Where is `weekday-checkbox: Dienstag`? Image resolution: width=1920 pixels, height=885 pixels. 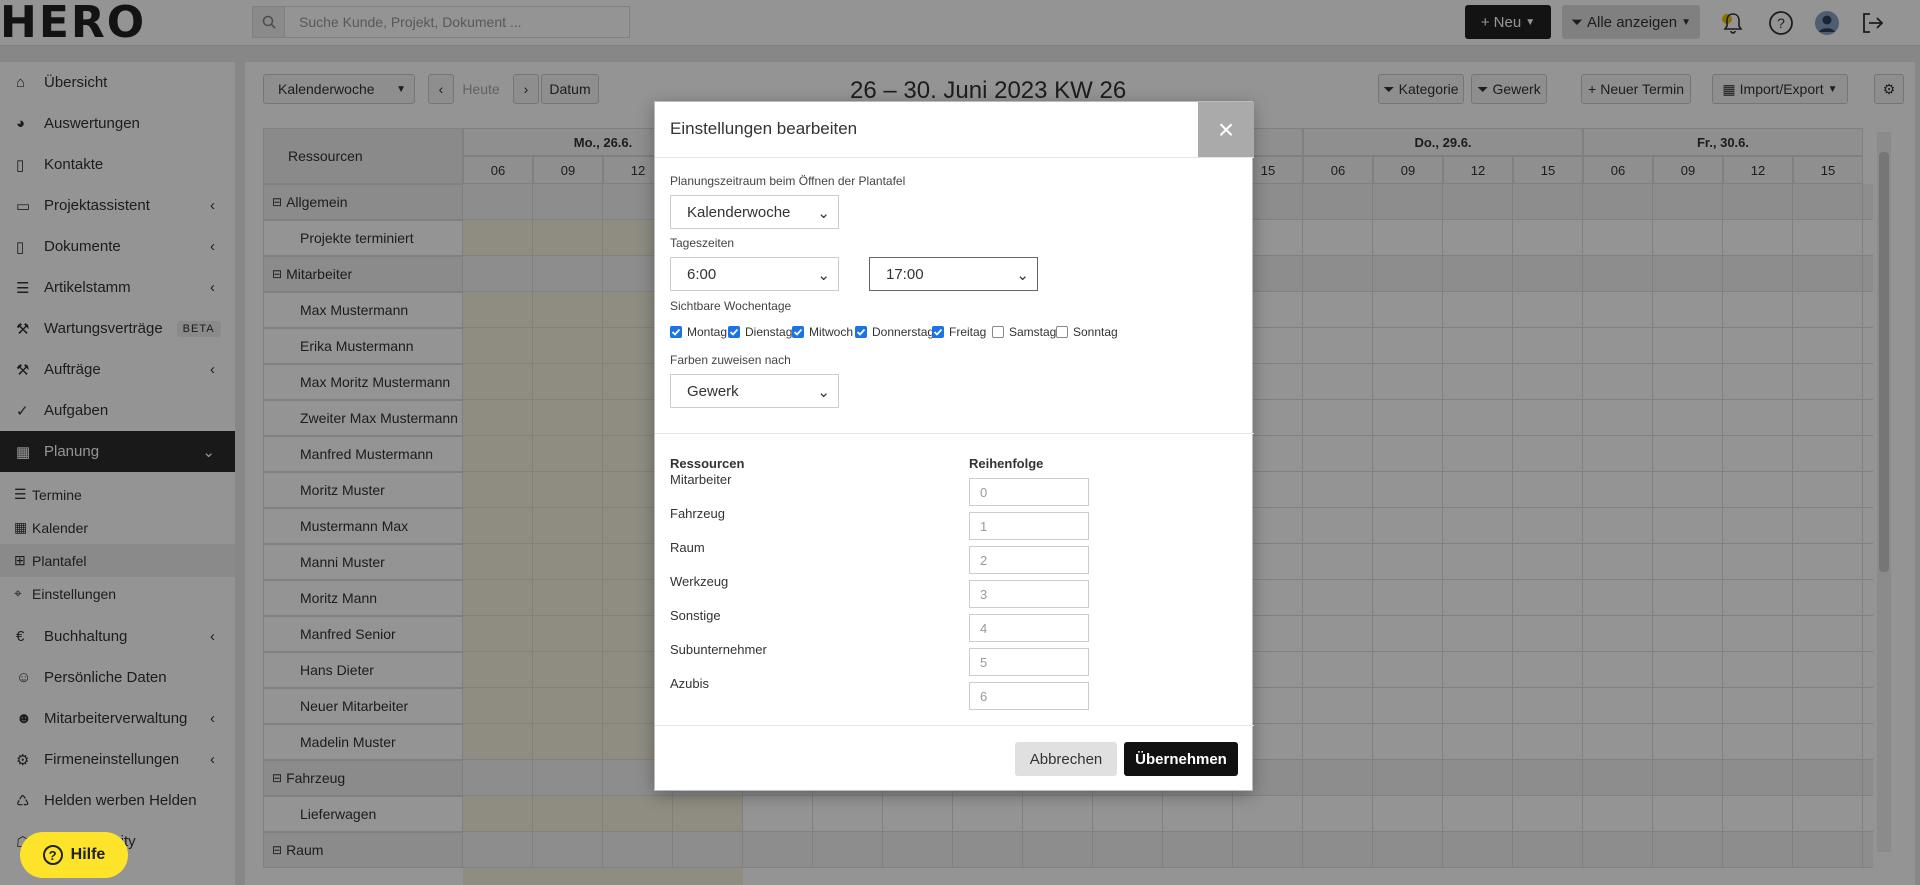 weekday-checkbox: Dienstag is located at coordinates (760, 332).